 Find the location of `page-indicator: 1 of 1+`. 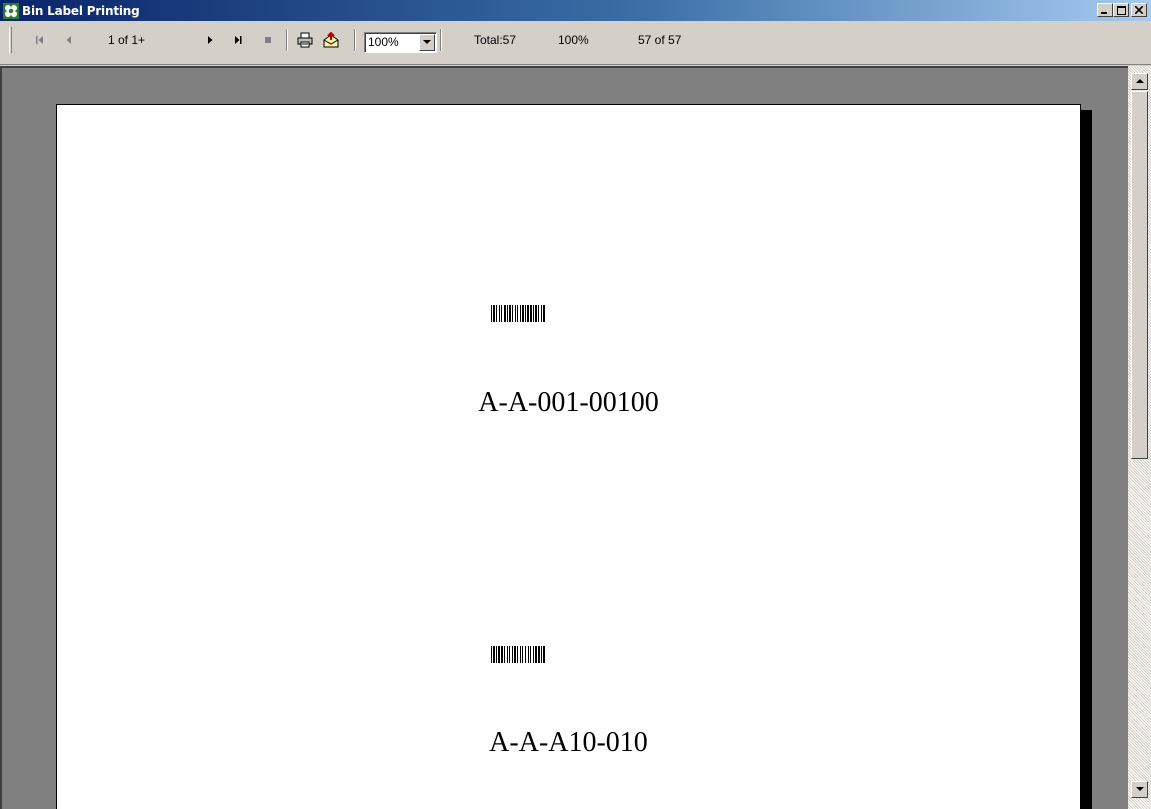

page-indicator: 1 of 1+ is located at coordinates (140, 40).